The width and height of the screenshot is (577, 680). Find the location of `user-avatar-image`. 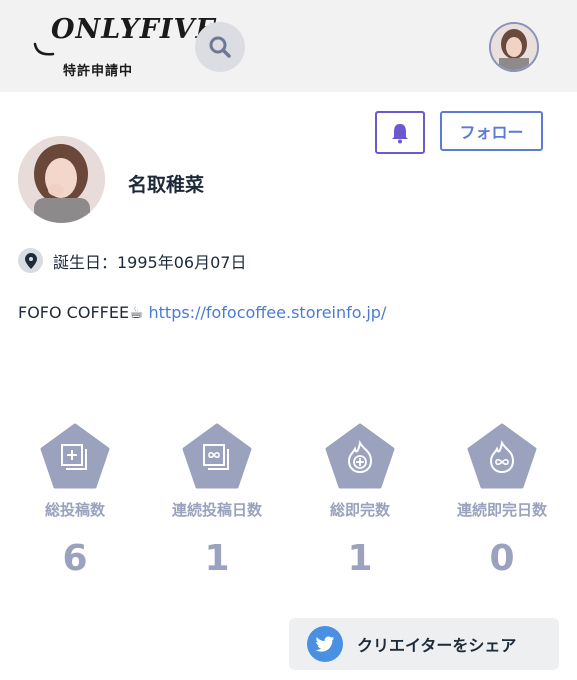

user-avatar-image is located at coordinates (514, 47).